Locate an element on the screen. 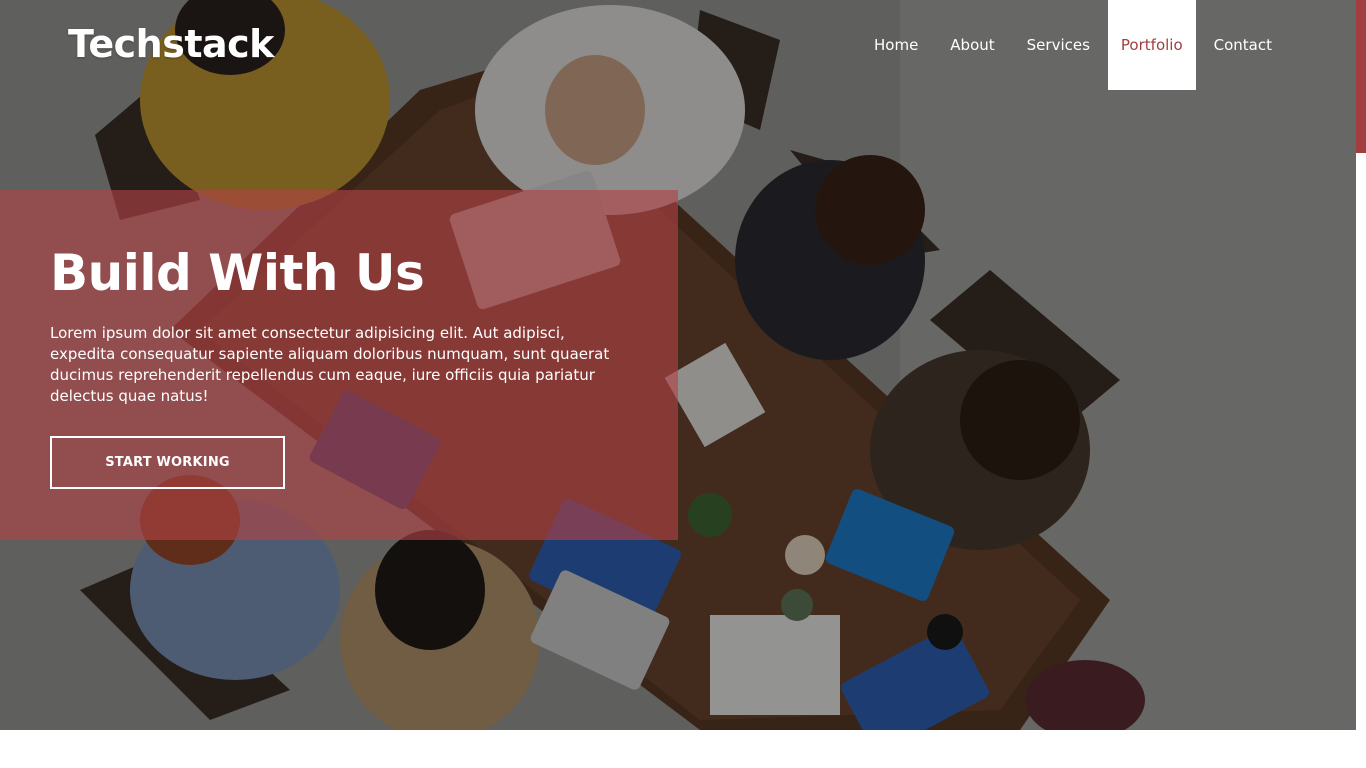 This screenshot has height=768, width=1366. page-scrollbar is located at coordinates (1361, 384).